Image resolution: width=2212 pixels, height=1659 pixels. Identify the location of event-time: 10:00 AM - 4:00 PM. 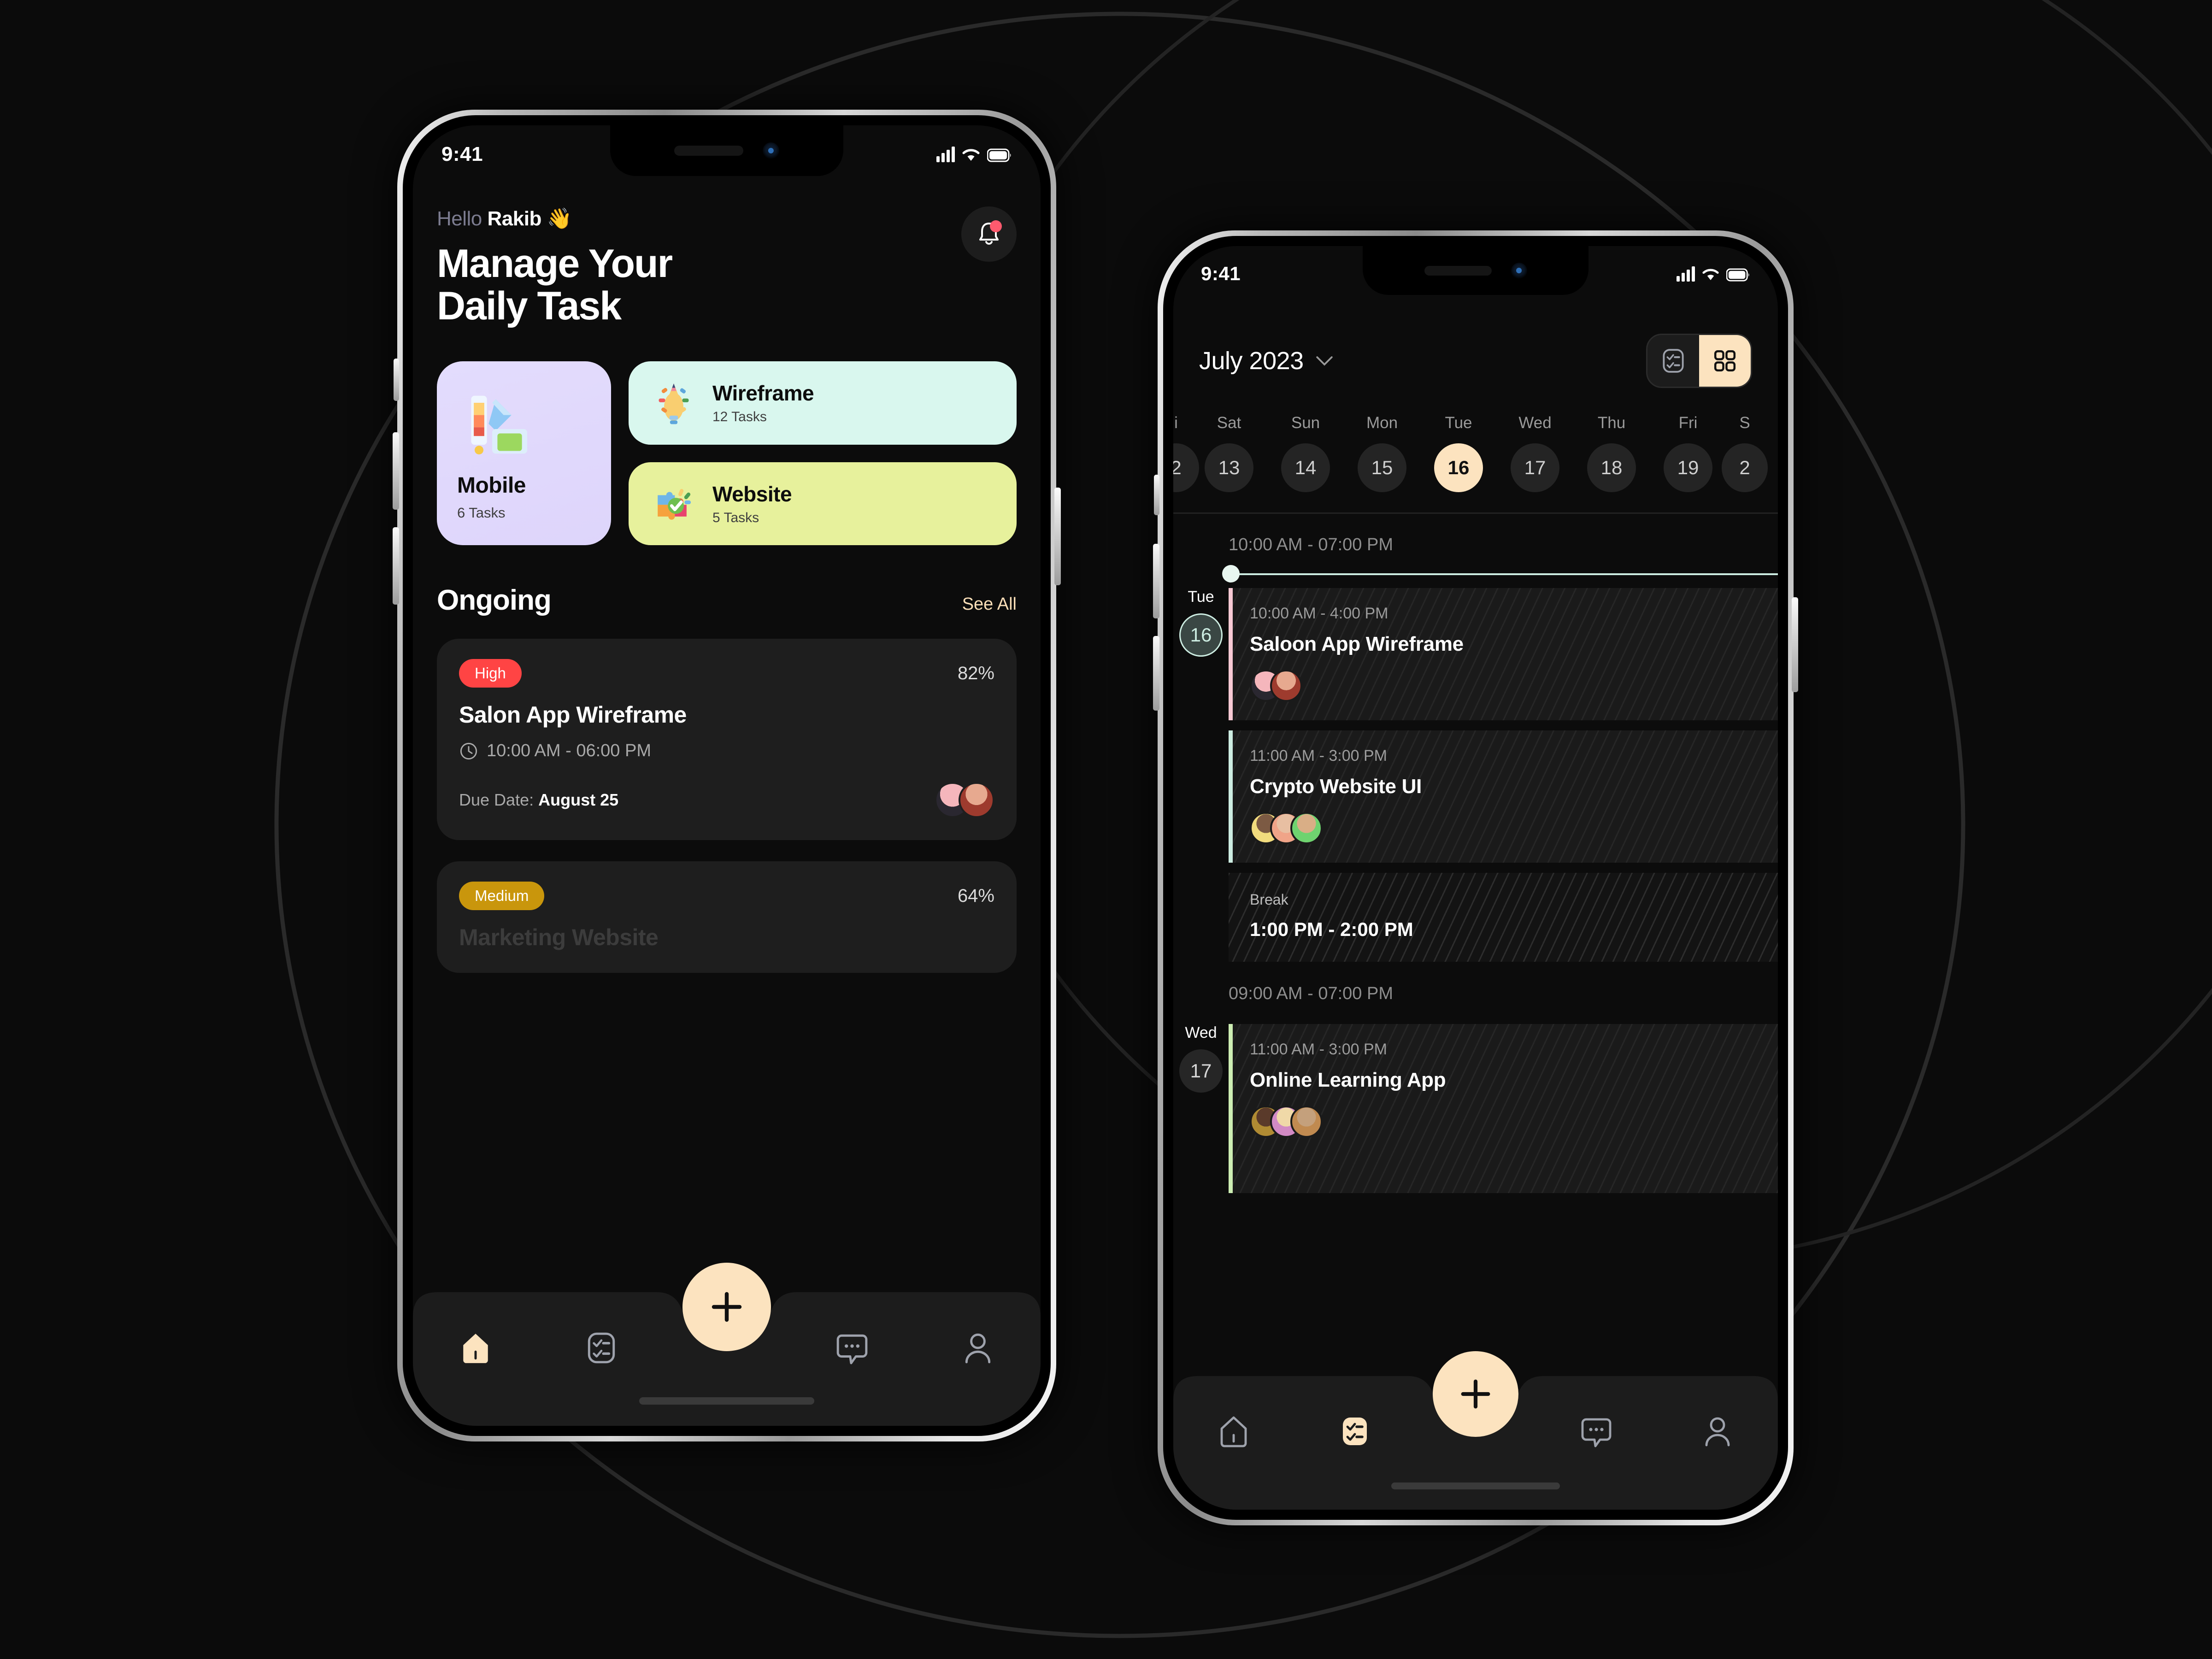
(1319, 613).